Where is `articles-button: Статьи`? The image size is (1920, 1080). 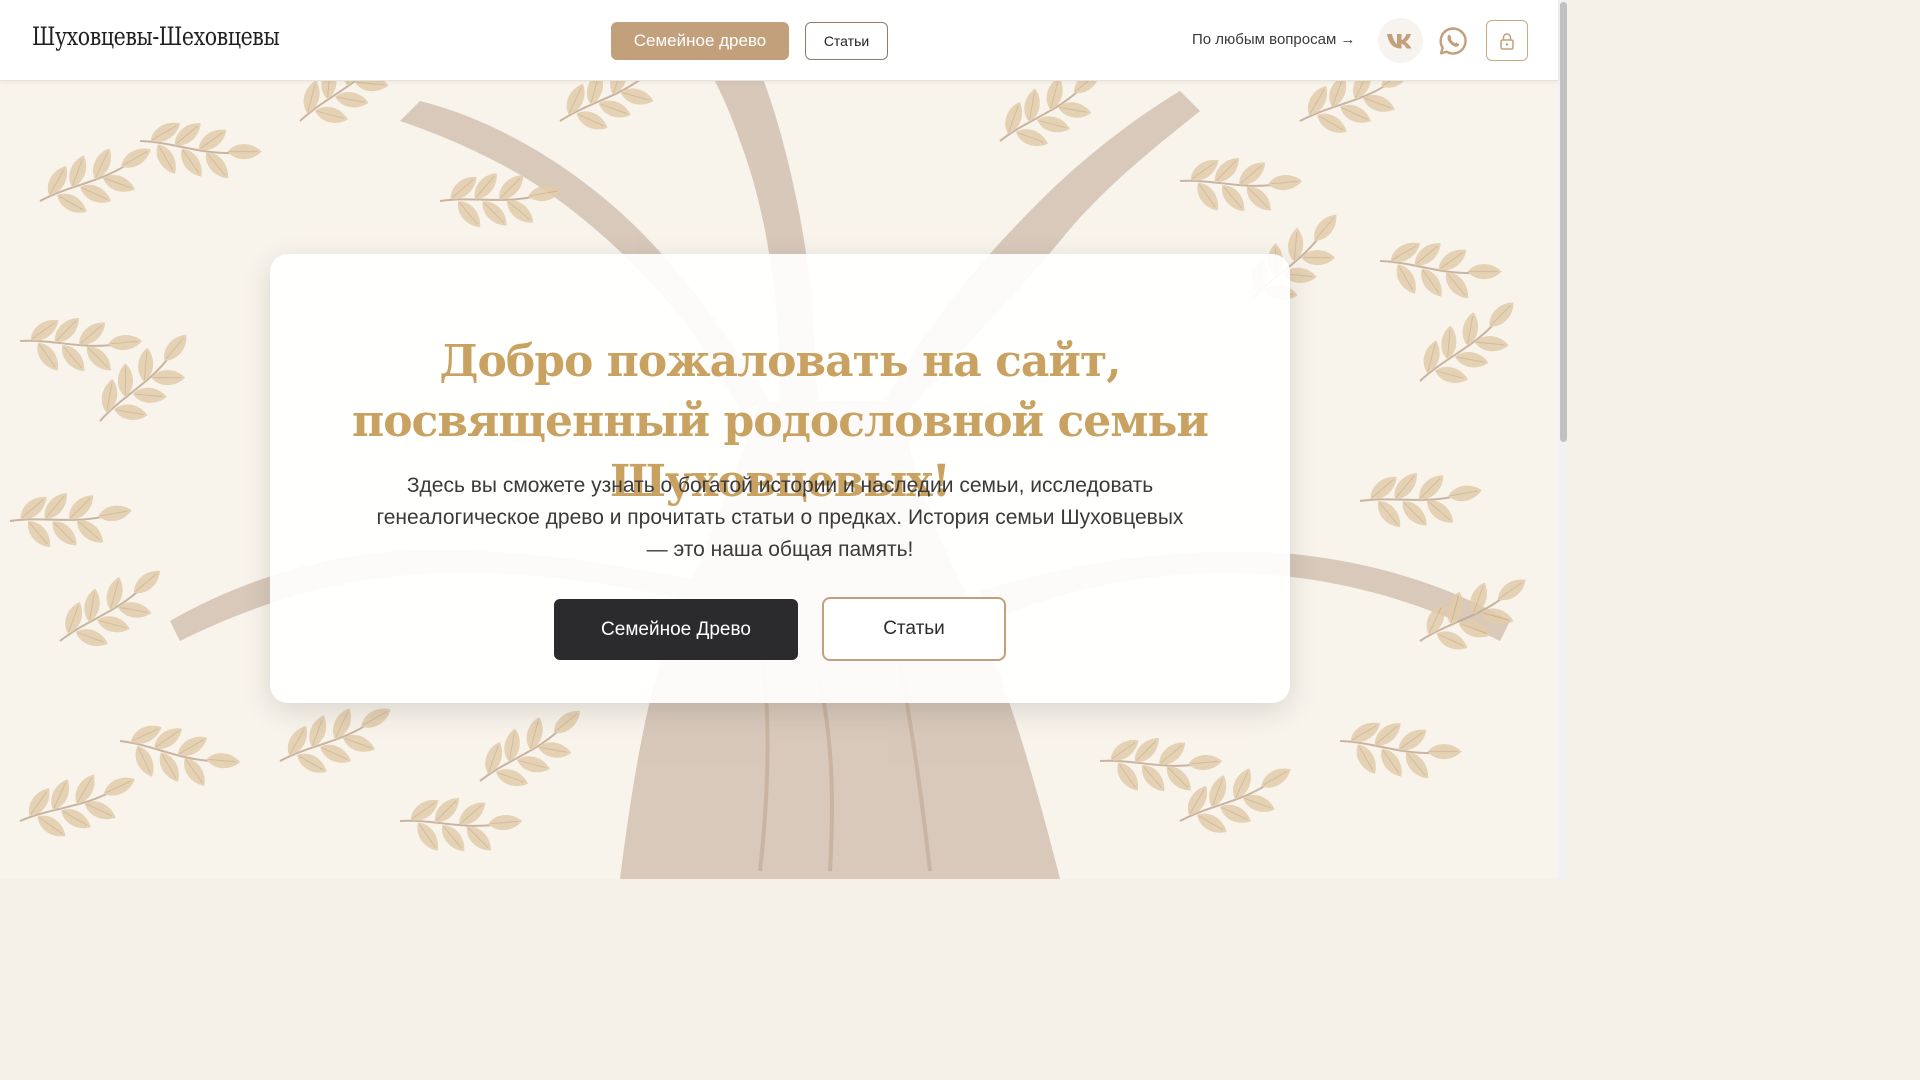
articles-button: Статьи is located at coordinates (914, 629).